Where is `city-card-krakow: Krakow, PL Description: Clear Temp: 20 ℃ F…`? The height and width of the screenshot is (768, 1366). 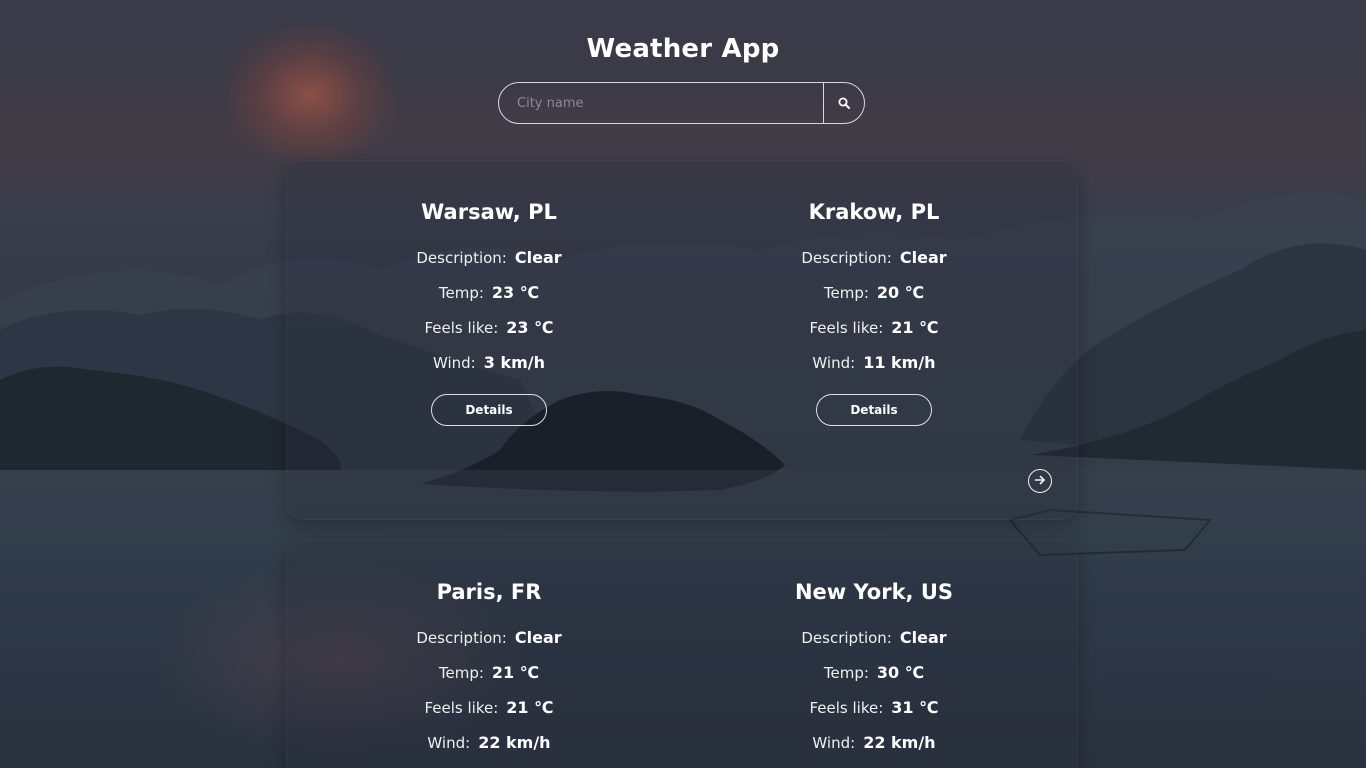 city-card-krakow: Krakow, PL Description: Clear Temp: 20 ℃ F… is located at coordinates (874, 311).